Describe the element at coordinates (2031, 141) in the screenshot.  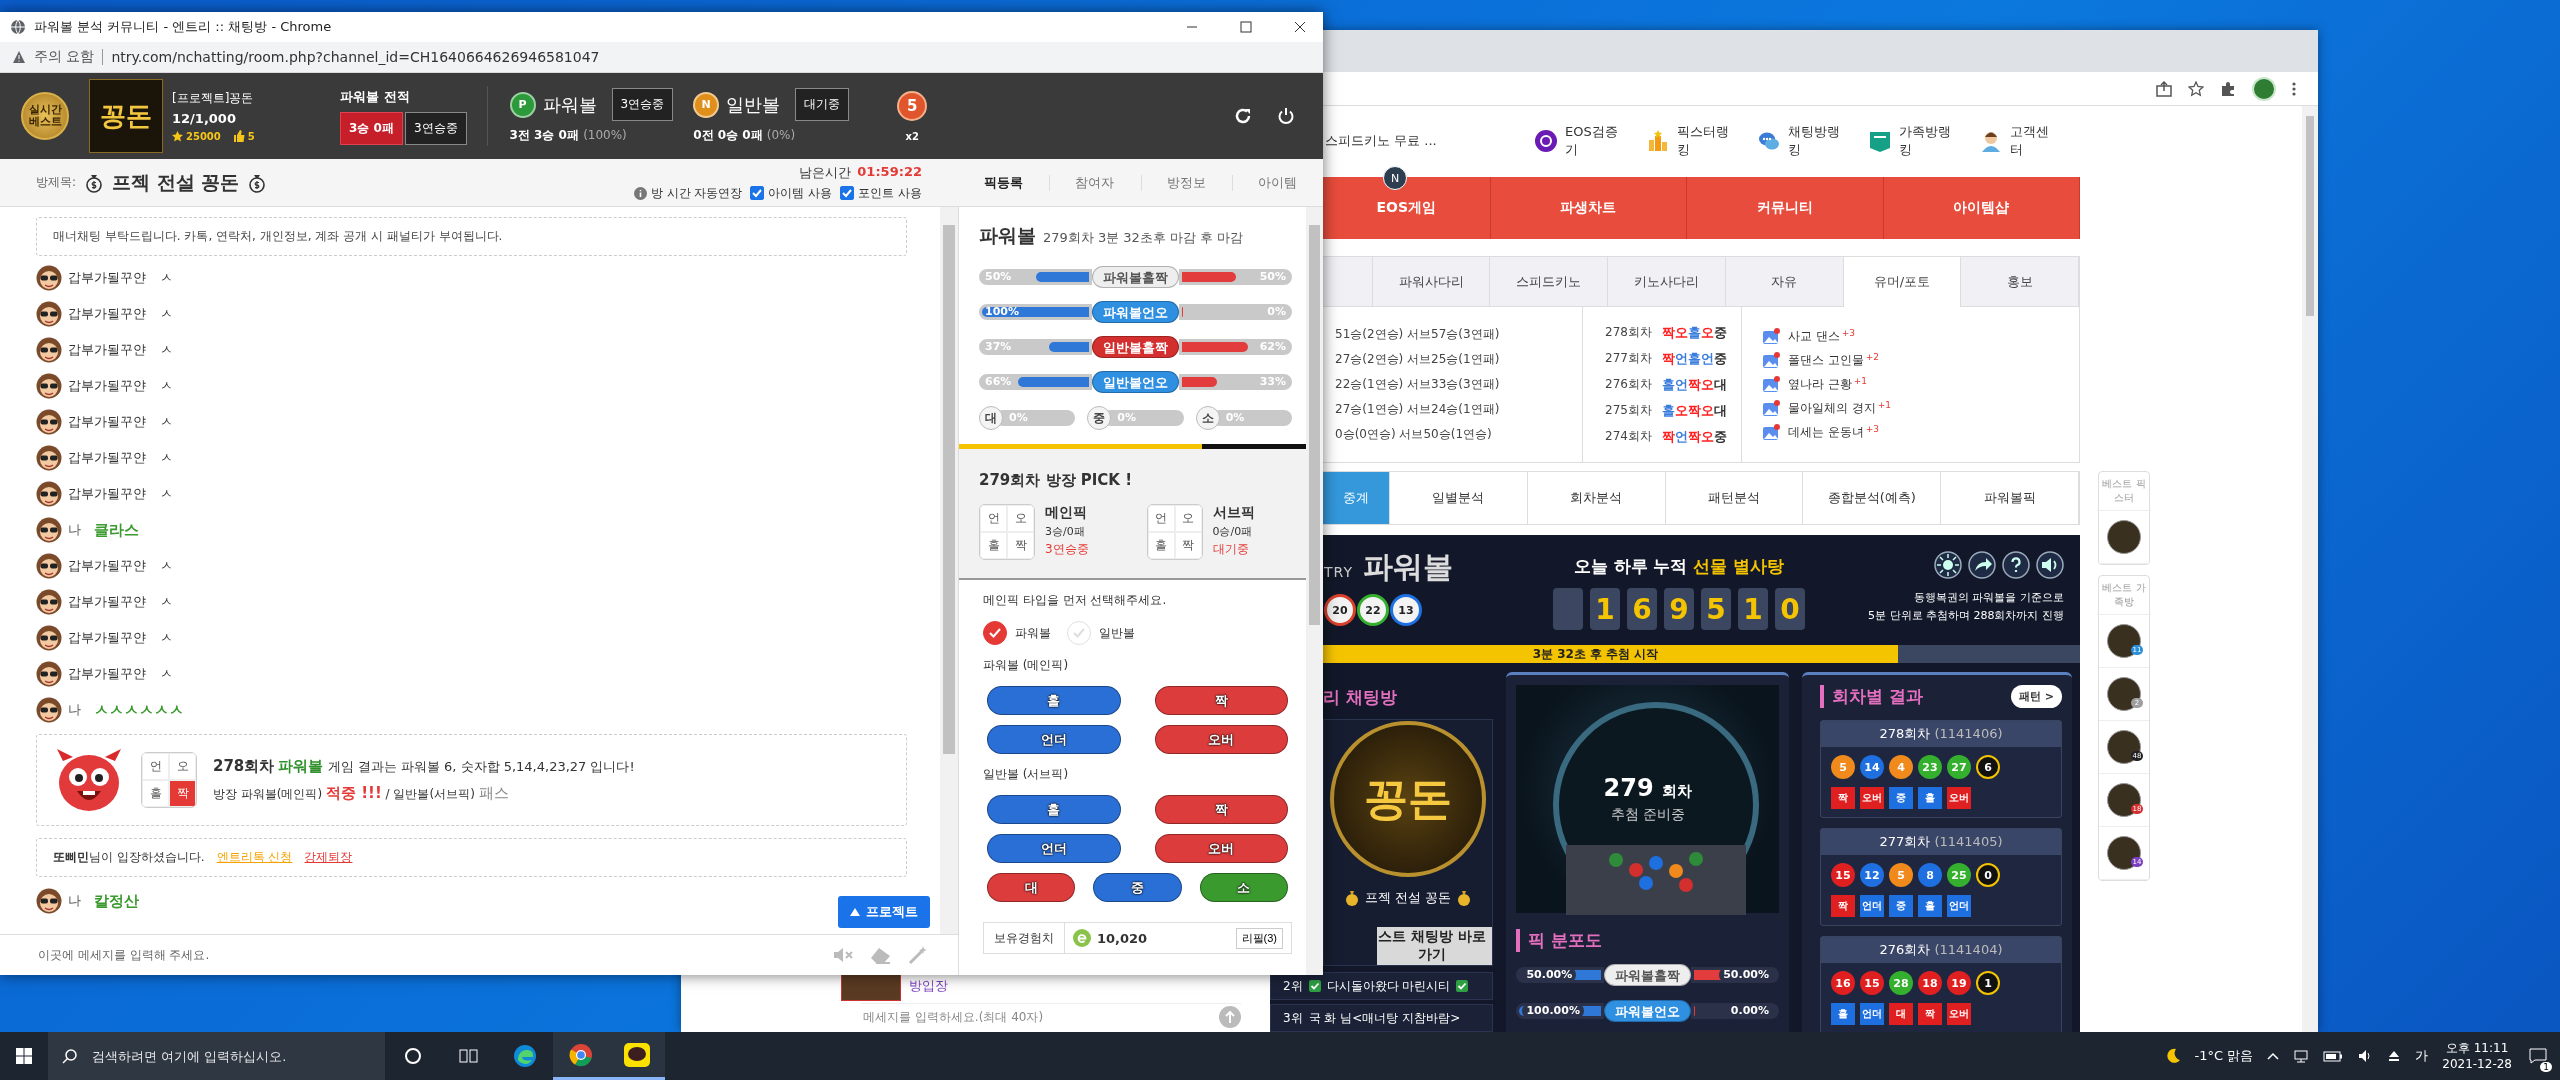
I see `shortcut-link: 고객센터` at that location.